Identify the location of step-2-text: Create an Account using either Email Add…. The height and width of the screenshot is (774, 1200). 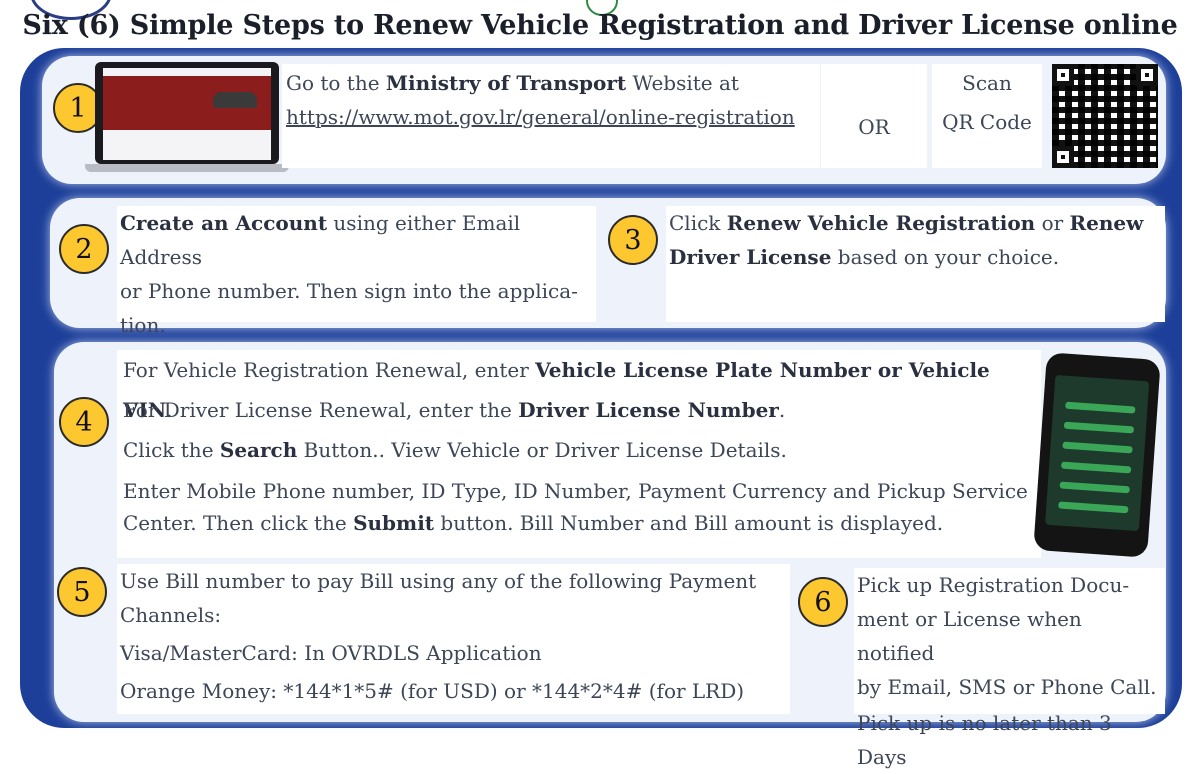
(356, 271).